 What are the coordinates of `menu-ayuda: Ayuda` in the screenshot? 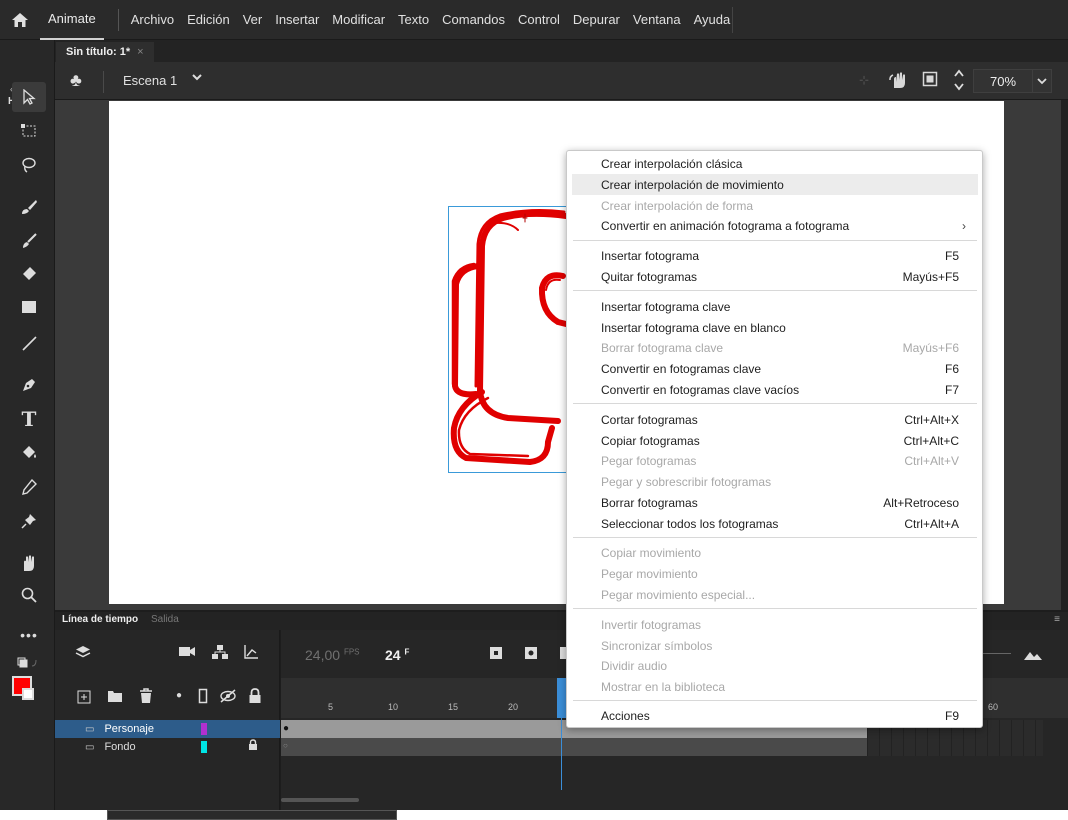 It's located at (712, 19).